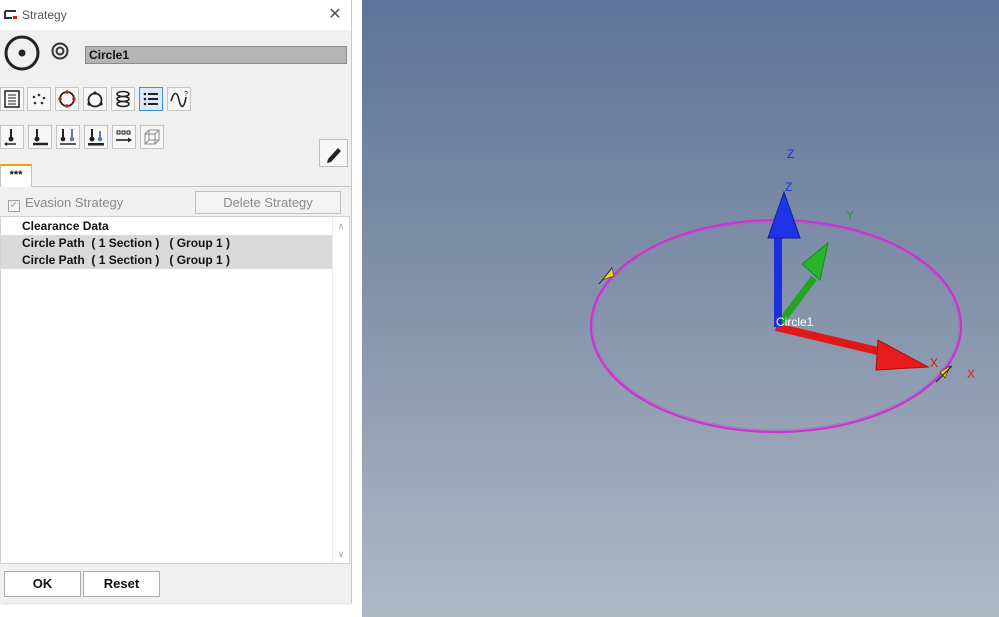 This screenshot has height=617, width=999. I want to click on reset-button: Reset, so click(121, 584).